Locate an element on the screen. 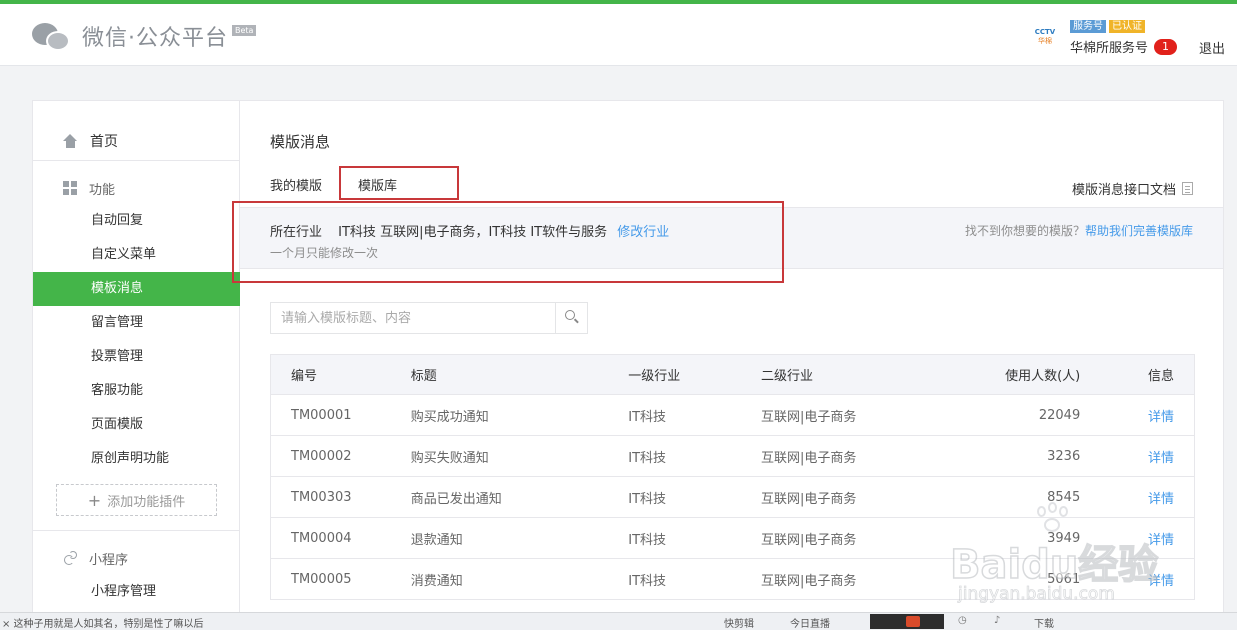 This screenshot has width=1237, height=630. wechat-icon is located at coordinates (54, 36).